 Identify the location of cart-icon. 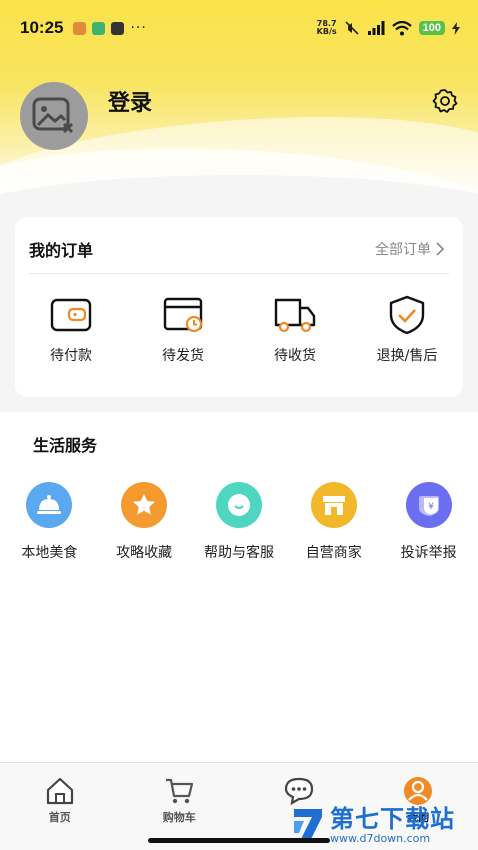
(180, 791).